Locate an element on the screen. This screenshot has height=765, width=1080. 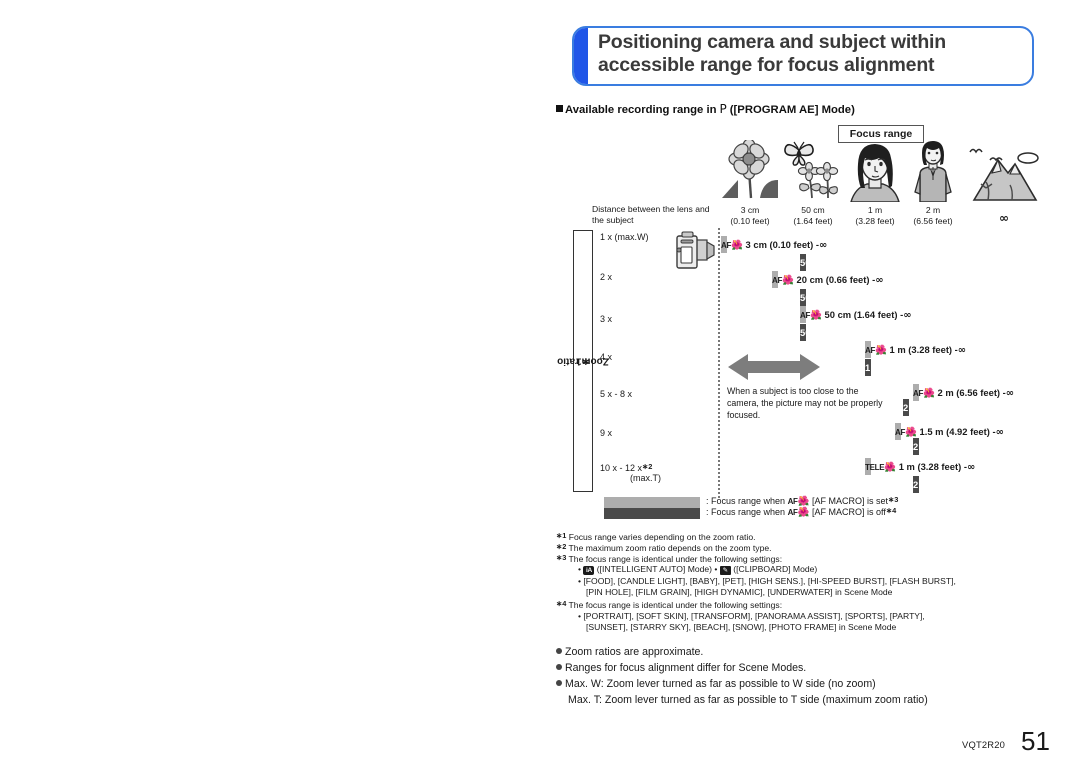
legend-text-post: [AF MACRO] is off is located at coordinates (849, 512).